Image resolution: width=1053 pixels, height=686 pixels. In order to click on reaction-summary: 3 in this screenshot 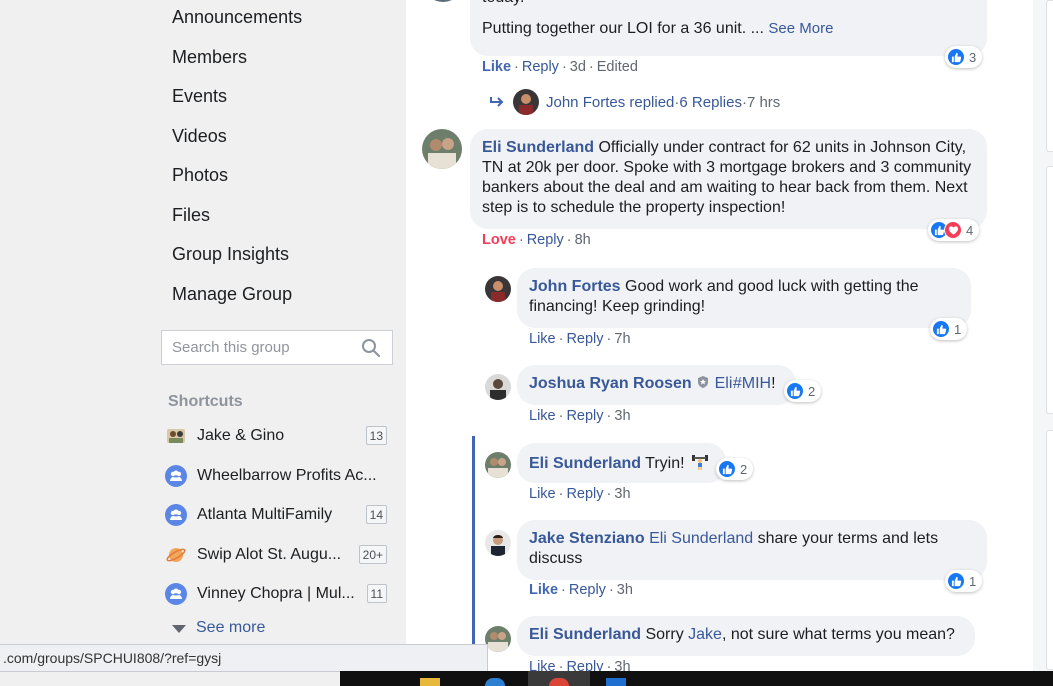, I will do `click(964, 57)`.